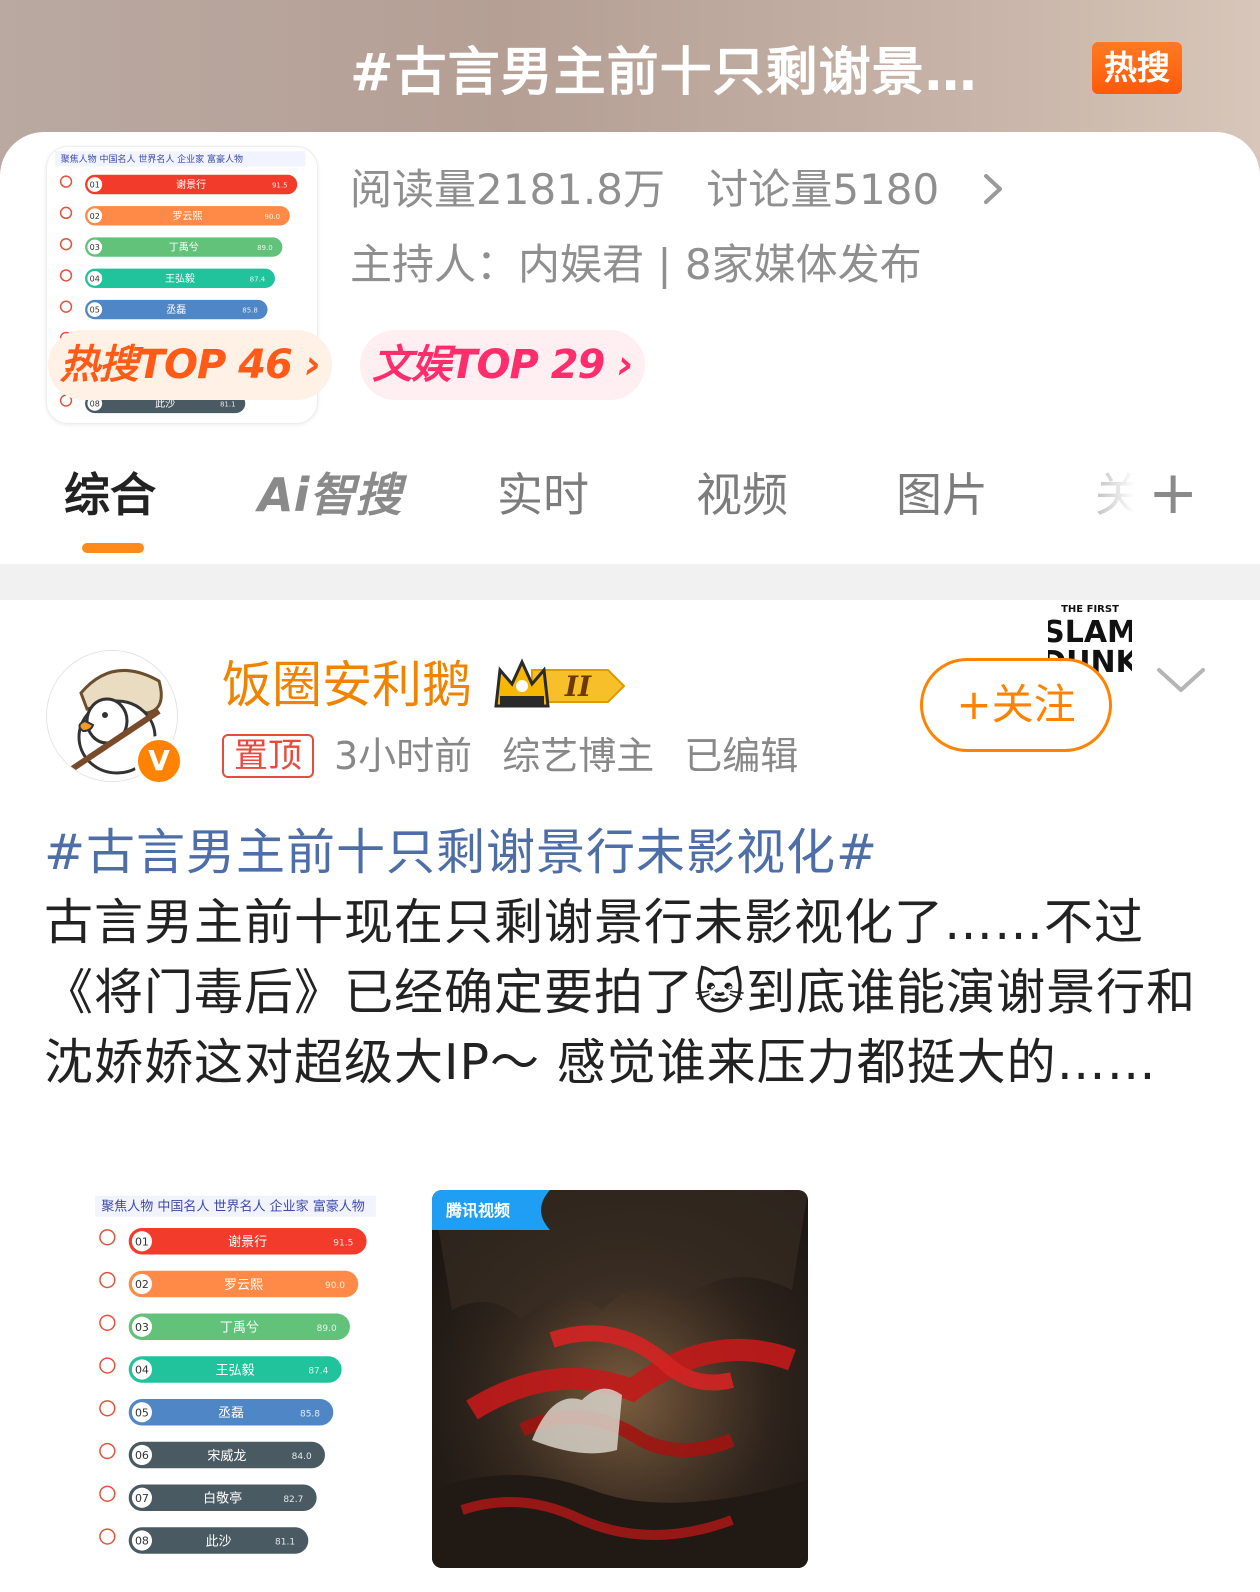 The image size is (1260, 1592). Describe the element at coordinates (1100, 500) in the screenshot. I see `tab-fade-overlay` at that location.